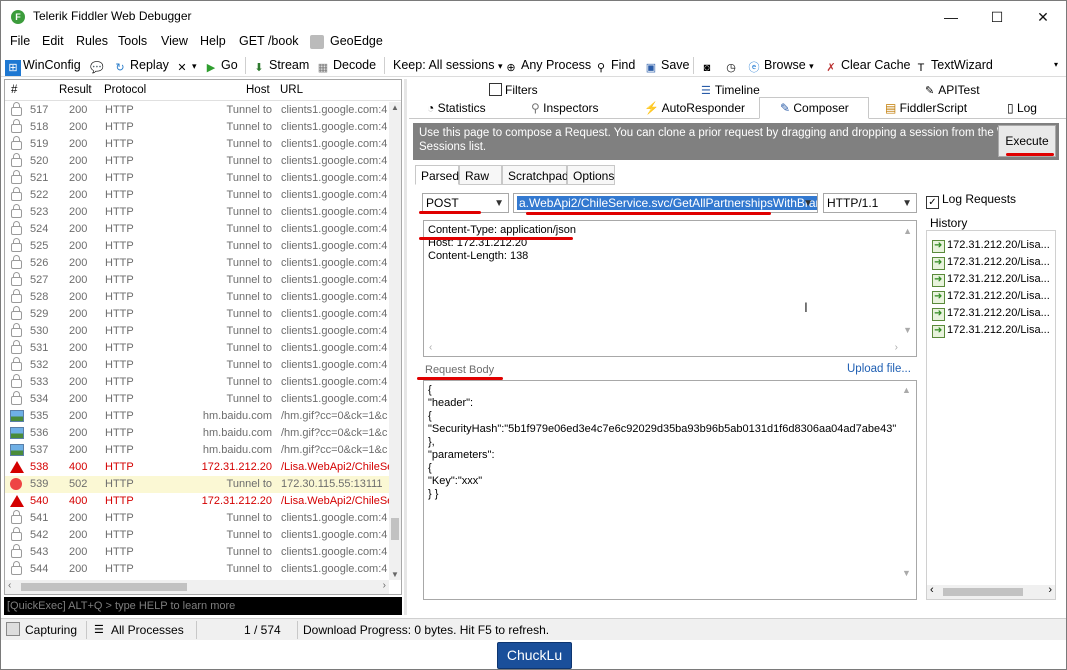 This screenshot has width=1067, height=670. I want to click on session-row: 544 200 HTTP clients1.google.com:4 Tunnel to, so click(197, 569).